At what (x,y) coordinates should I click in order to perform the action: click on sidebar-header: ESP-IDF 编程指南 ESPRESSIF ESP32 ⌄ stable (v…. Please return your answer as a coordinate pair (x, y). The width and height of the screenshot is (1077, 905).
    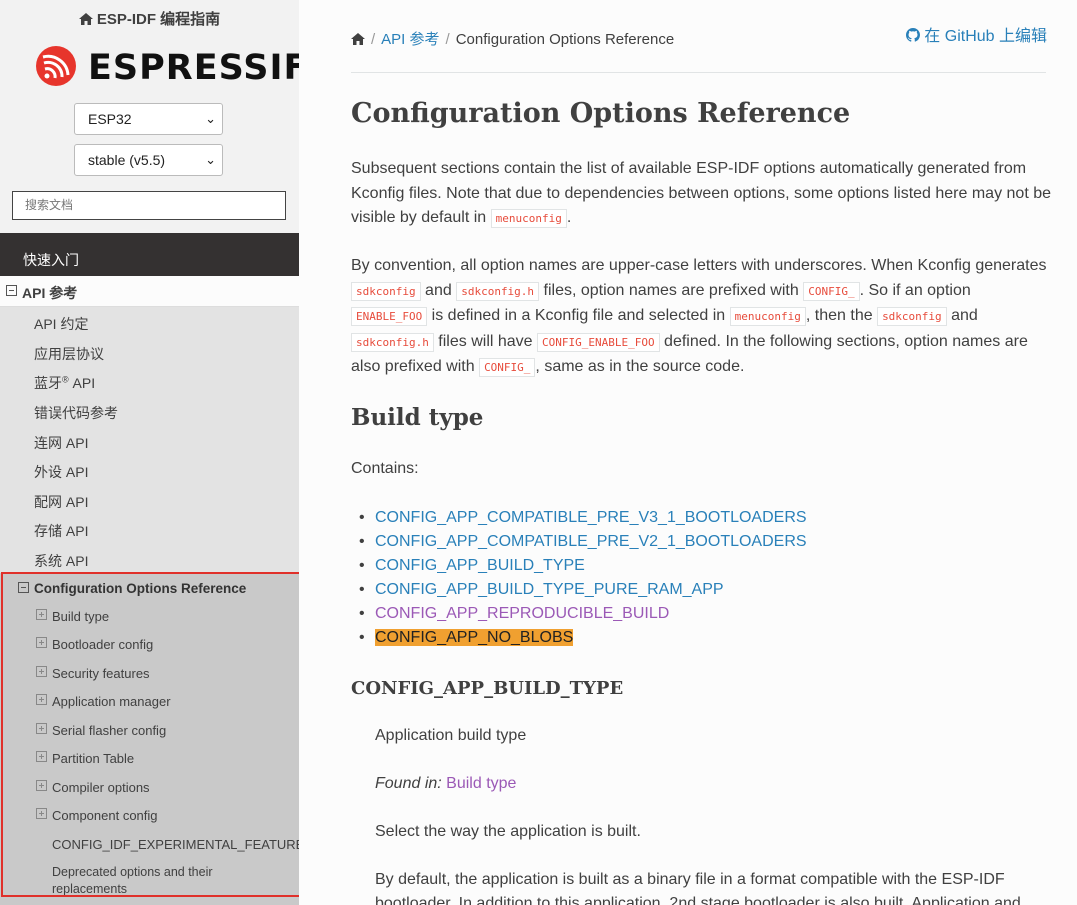
    Looking at the image, I should click on (149, 116).